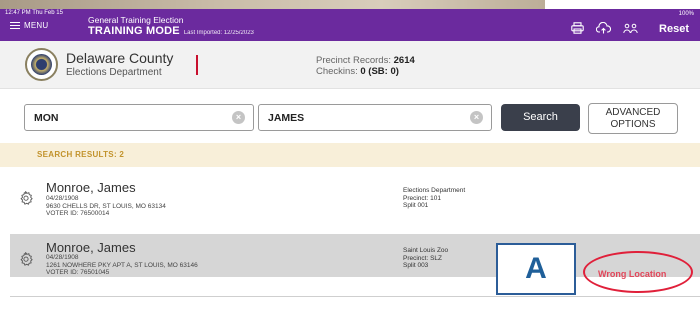  I want to click on highlight-ellipse, so click(638, 272).